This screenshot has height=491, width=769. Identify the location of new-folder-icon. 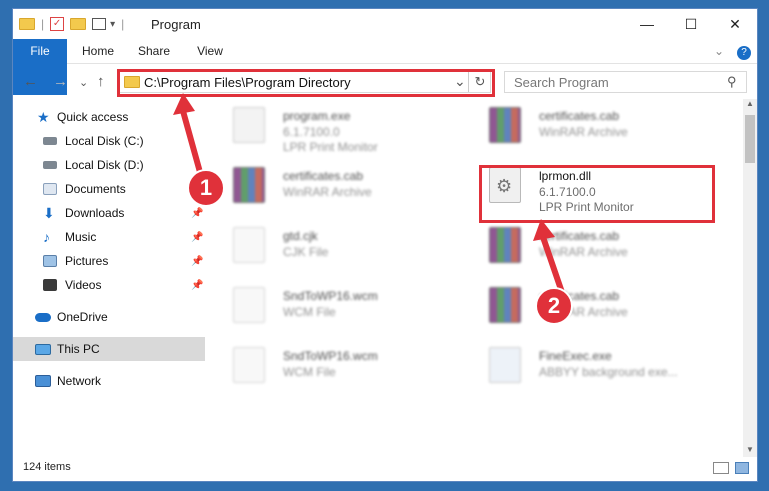
(78, 24).